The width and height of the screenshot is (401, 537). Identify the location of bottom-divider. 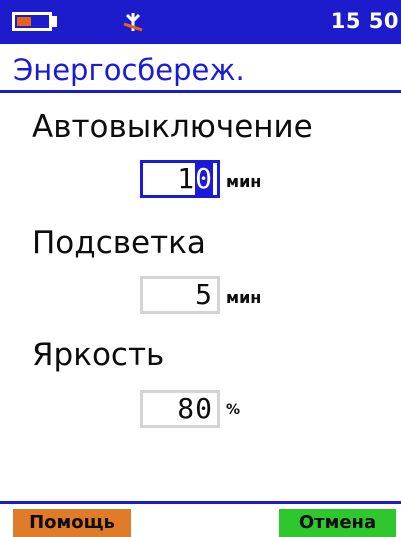
(200, 502).